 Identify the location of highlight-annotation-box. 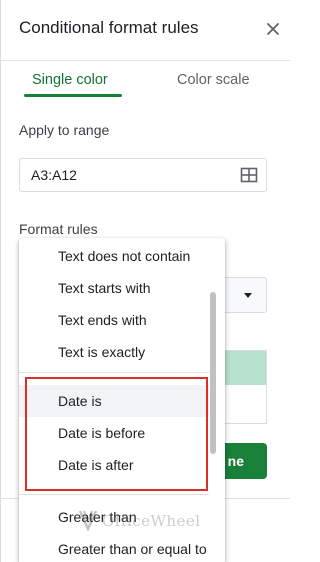
(116, 434).